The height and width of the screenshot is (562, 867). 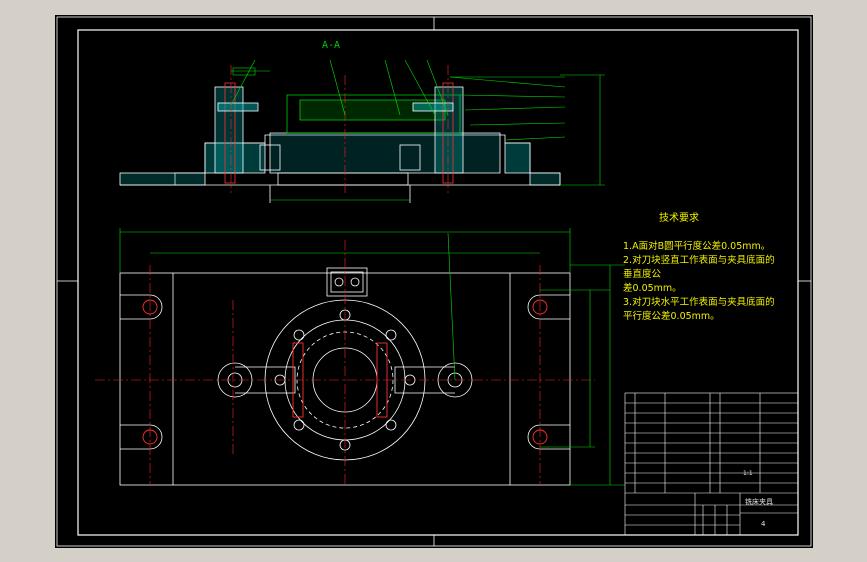 I want to click on section-label: A-A, so click(x=331, y=45).